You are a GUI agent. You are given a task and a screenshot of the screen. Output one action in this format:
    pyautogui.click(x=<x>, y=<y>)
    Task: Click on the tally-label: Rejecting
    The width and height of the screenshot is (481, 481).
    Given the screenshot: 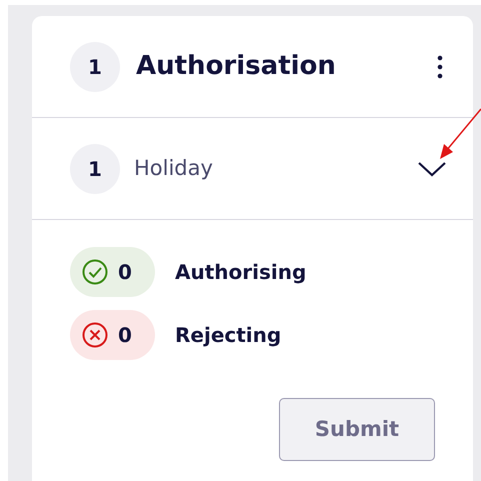 What is the action you would take?
    pyautogui.click(x=228, y=335)
    